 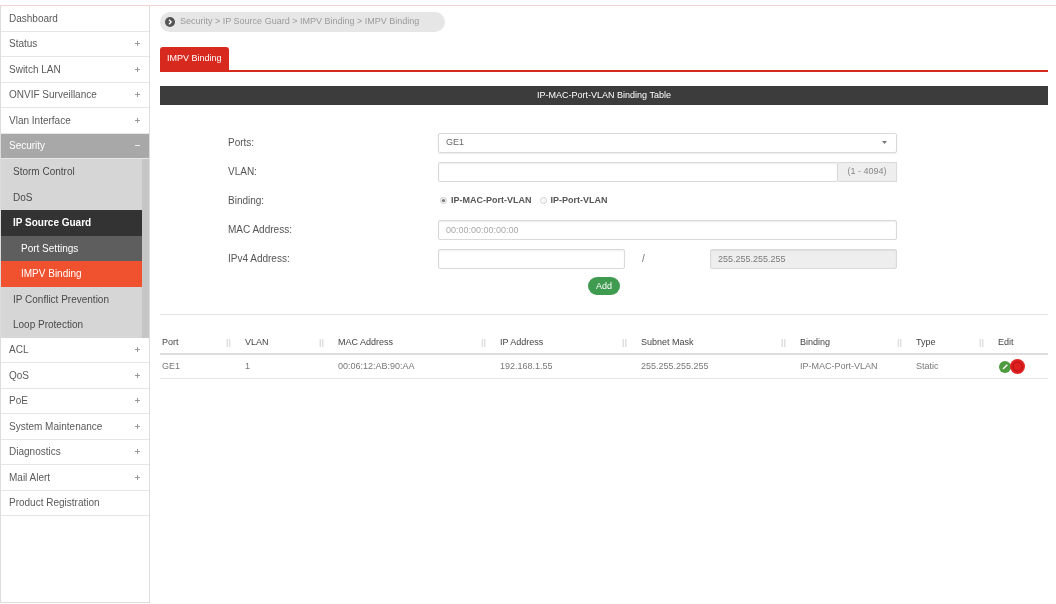 I want to click on sidebar-item: IP Conflict Prevention, so click(x=71, y=299).